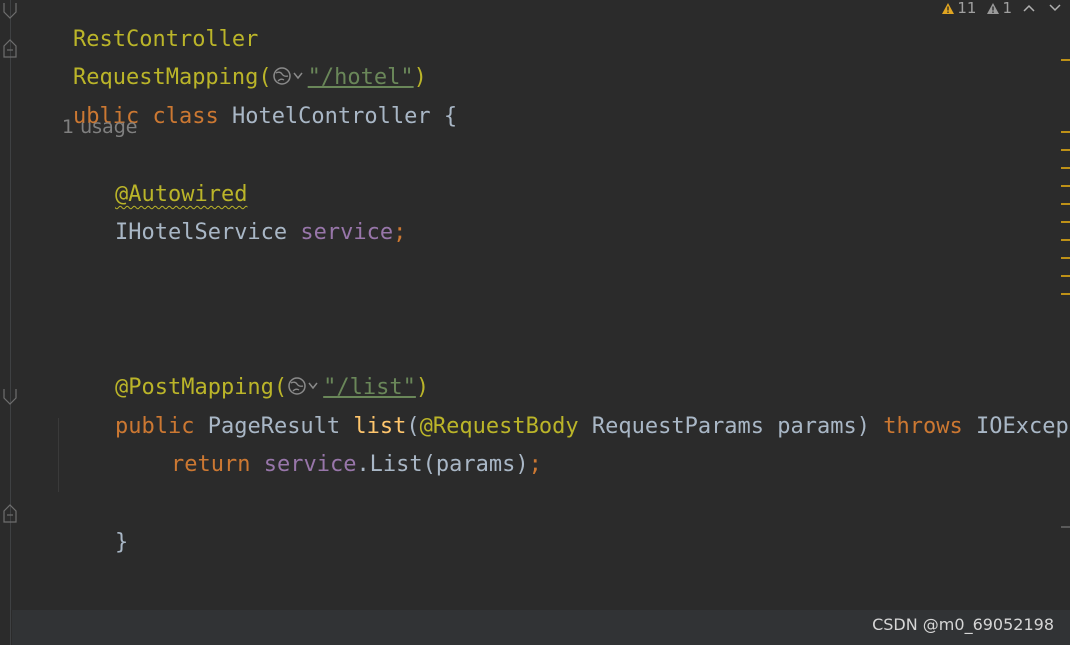 This screenshot has width=1070, height=645. I want to click on keyword-throws: throws, so click(923, 426).